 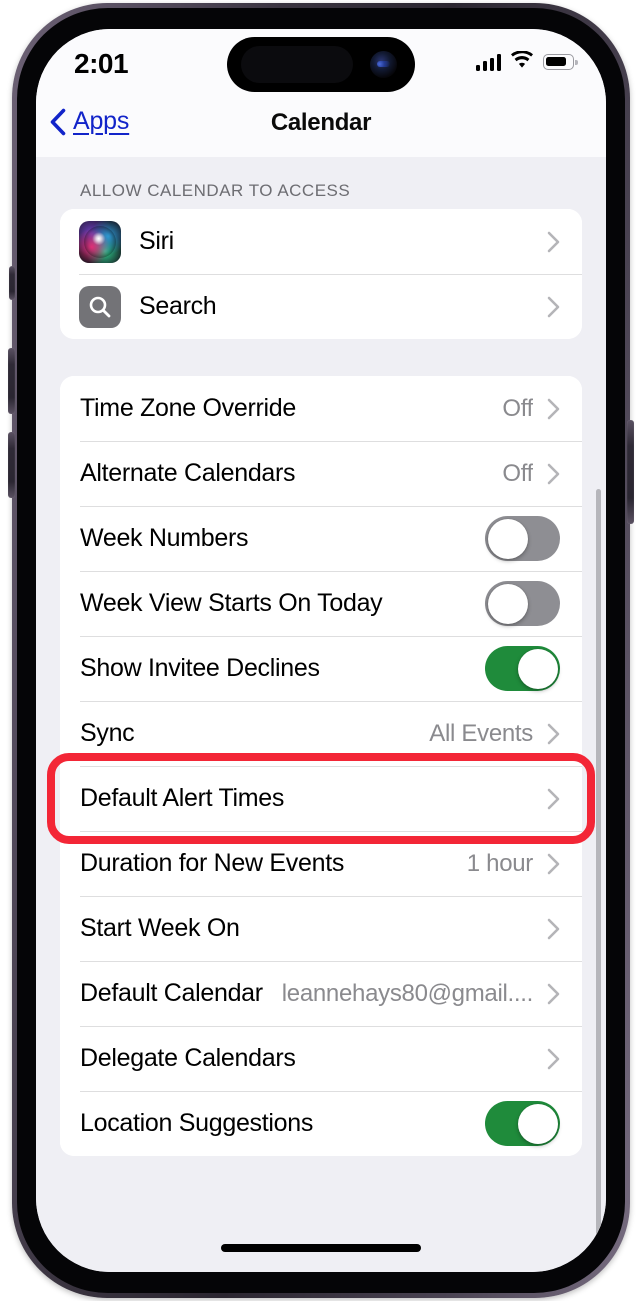 What do you see at coordinates (297, 64) in the screenshot?
I see `dynamic-island-inner` at bounding box center [297, 64].